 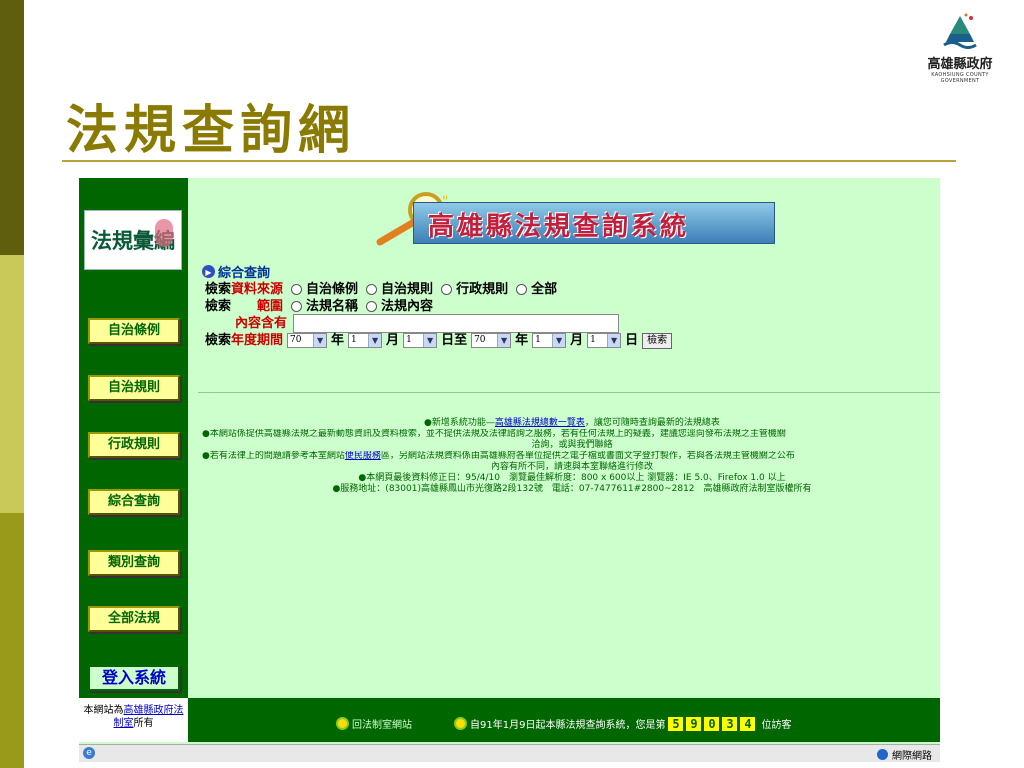 I want to click on mountain-logo-icon, so click(x=960, y=31).